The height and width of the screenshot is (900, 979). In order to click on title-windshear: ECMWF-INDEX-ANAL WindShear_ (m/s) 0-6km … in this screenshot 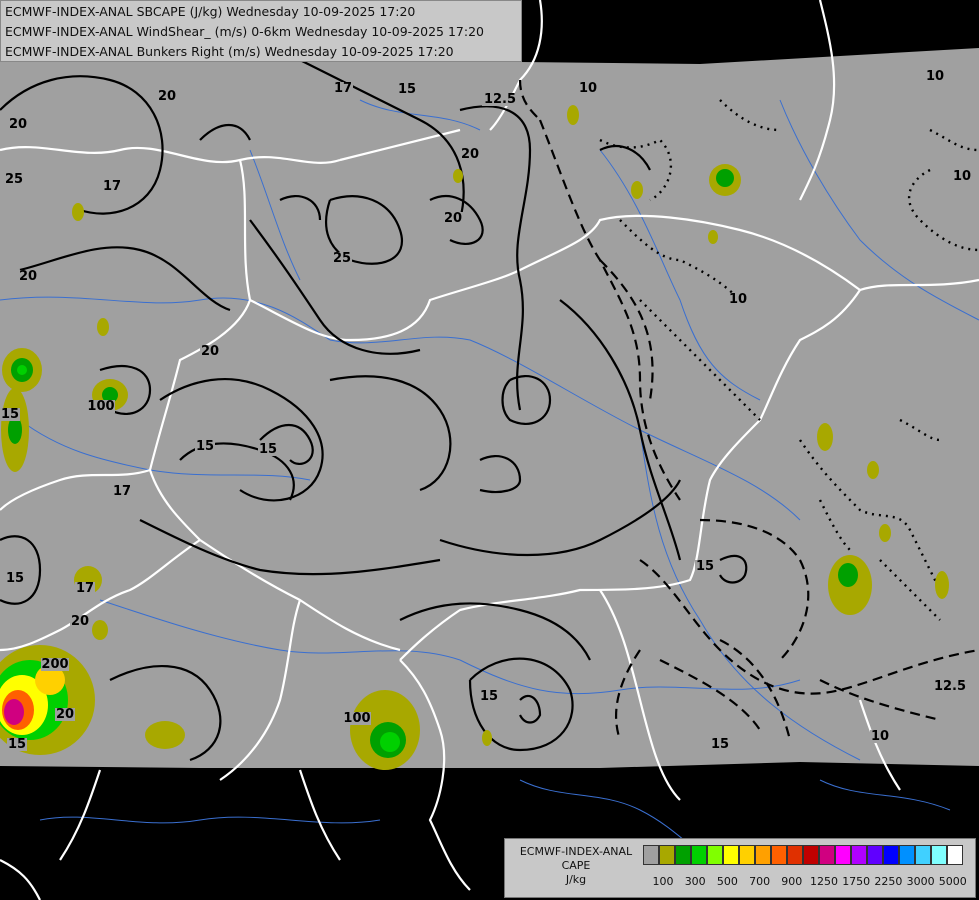, I will do `click(244, 31)`.